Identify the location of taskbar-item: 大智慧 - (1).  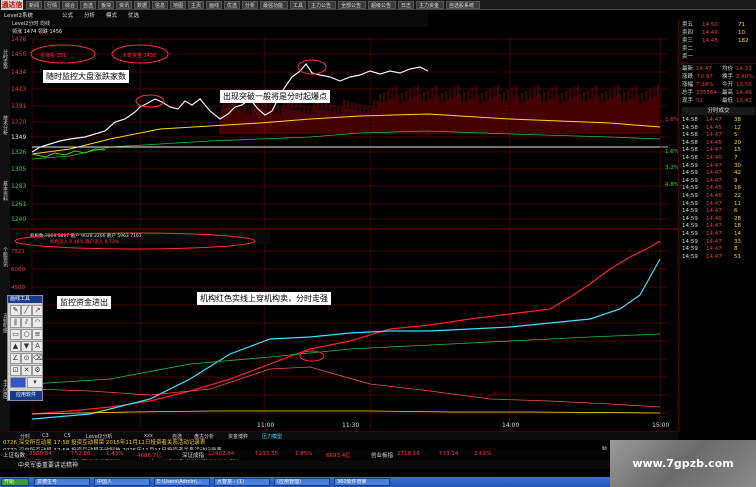
(242, 482).